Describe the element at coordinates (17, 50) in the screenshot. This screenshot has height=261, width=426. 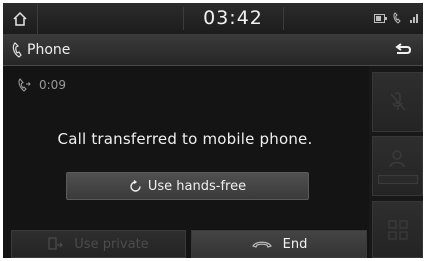
I see `phone-icon` at that location.